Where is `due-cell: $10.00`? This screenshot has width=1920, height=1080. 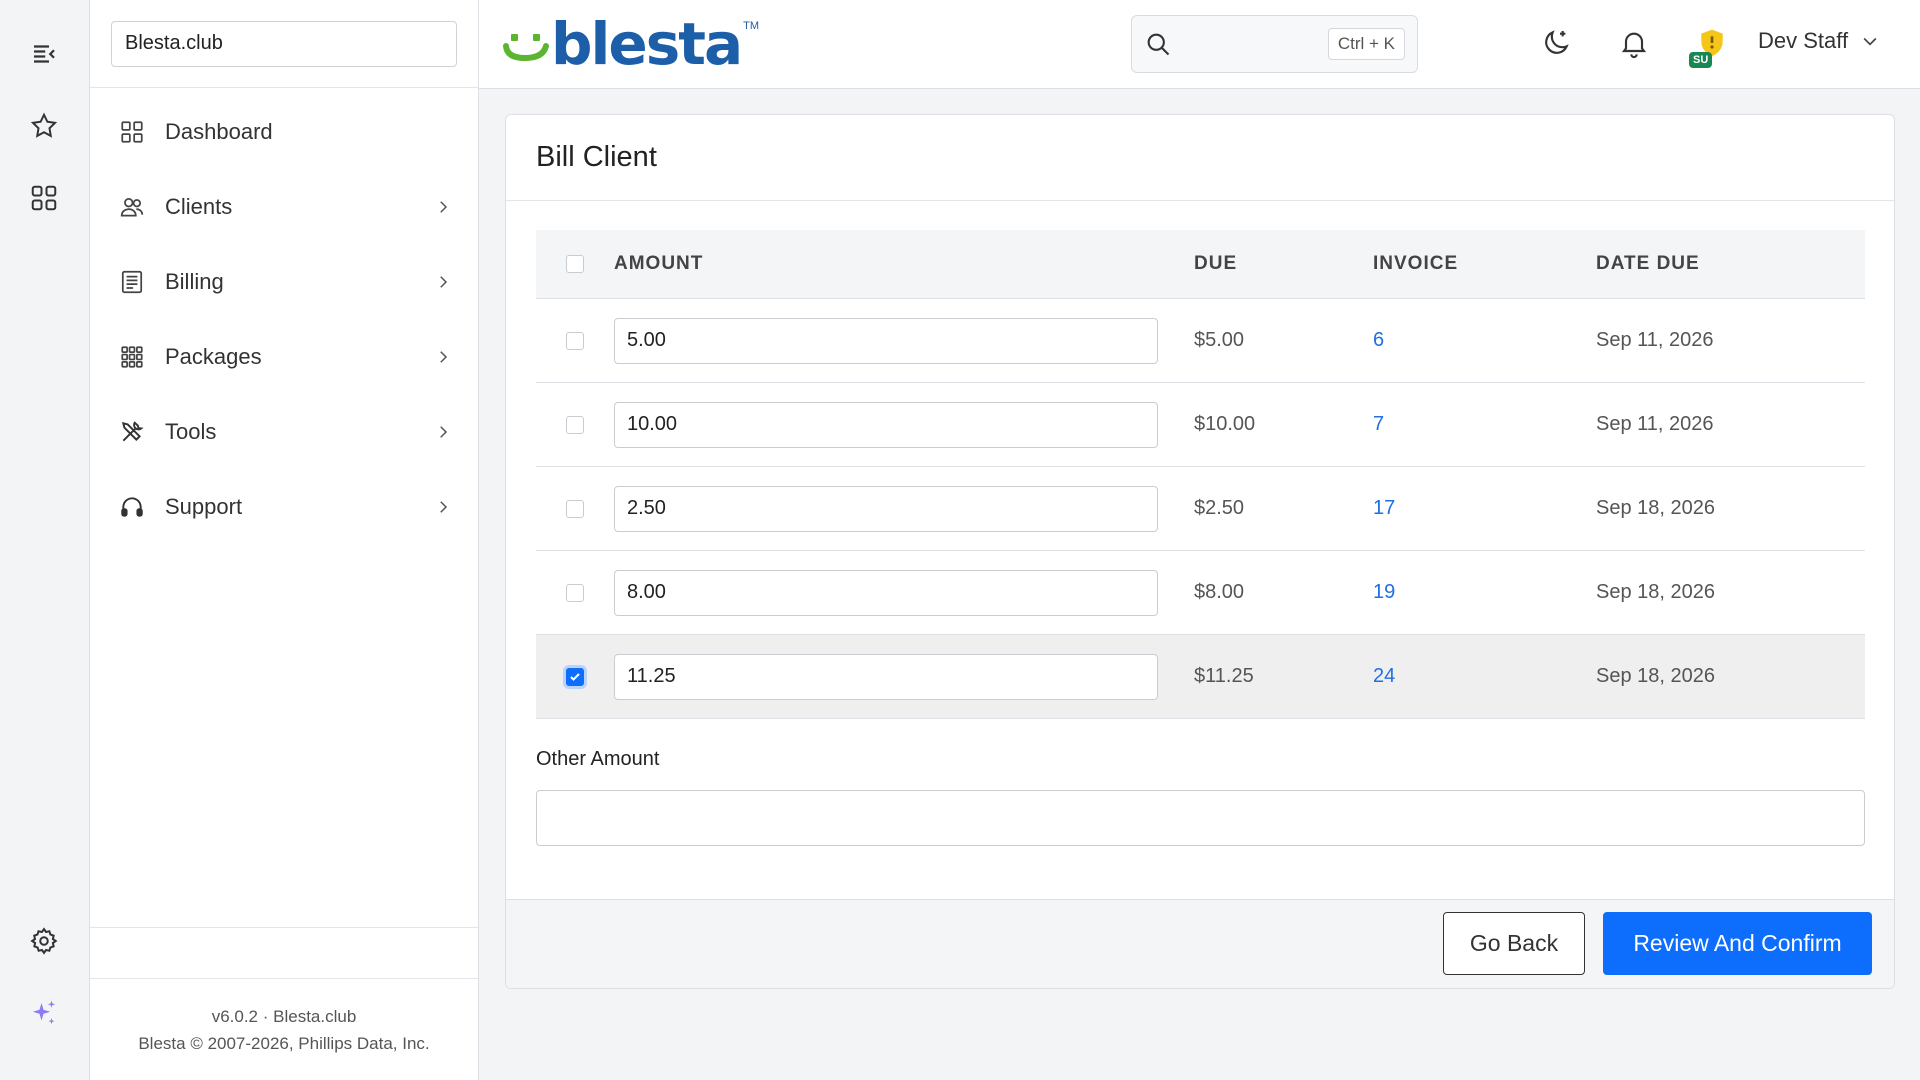 due-cell: $10.00 is located at coordinates (1225, 424).